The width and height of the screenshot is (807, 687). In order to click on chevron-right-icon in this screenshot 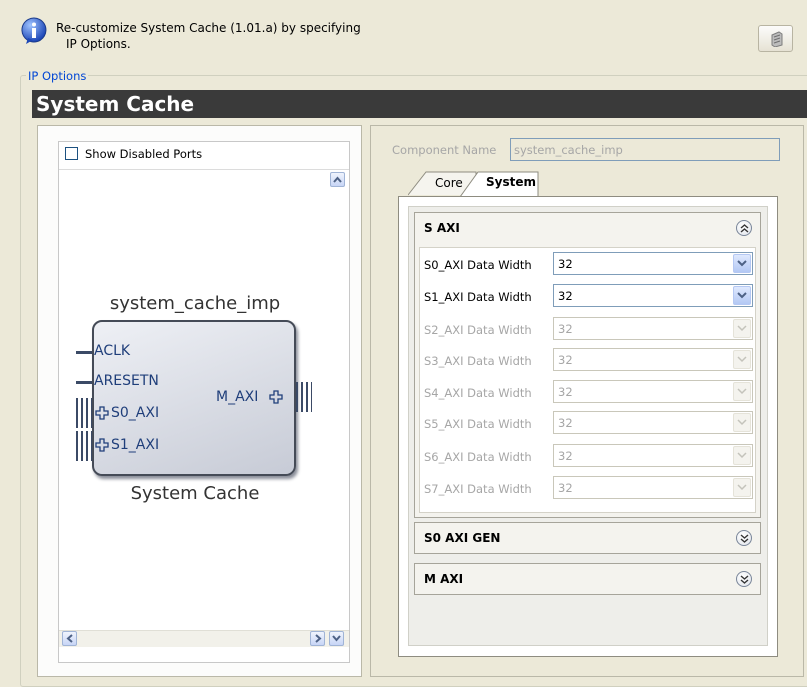, I will do `click(318, 638)`.